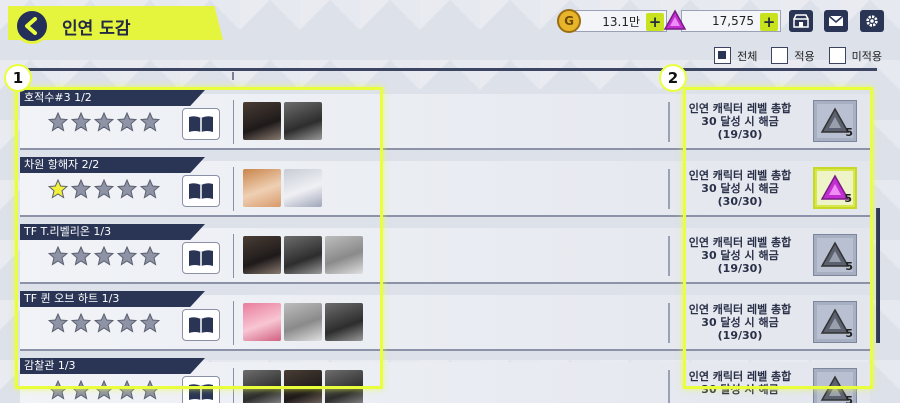  I want to click on divider-tick, so click(233, 76).